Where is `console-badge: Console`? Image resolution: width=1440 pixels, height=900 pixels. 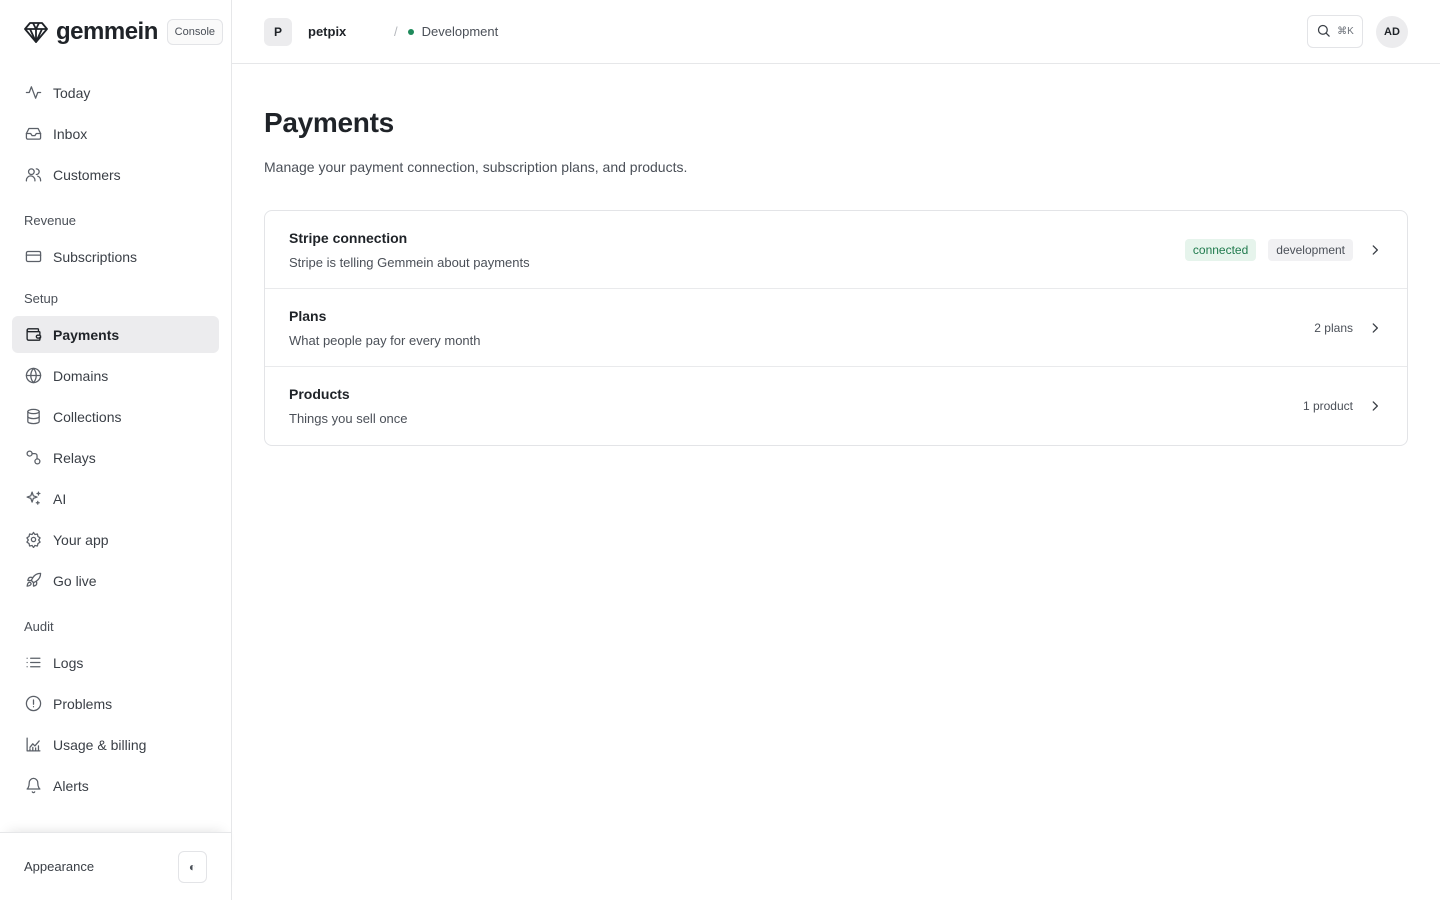
console-badge: Console is located at coordinates (194, 32).